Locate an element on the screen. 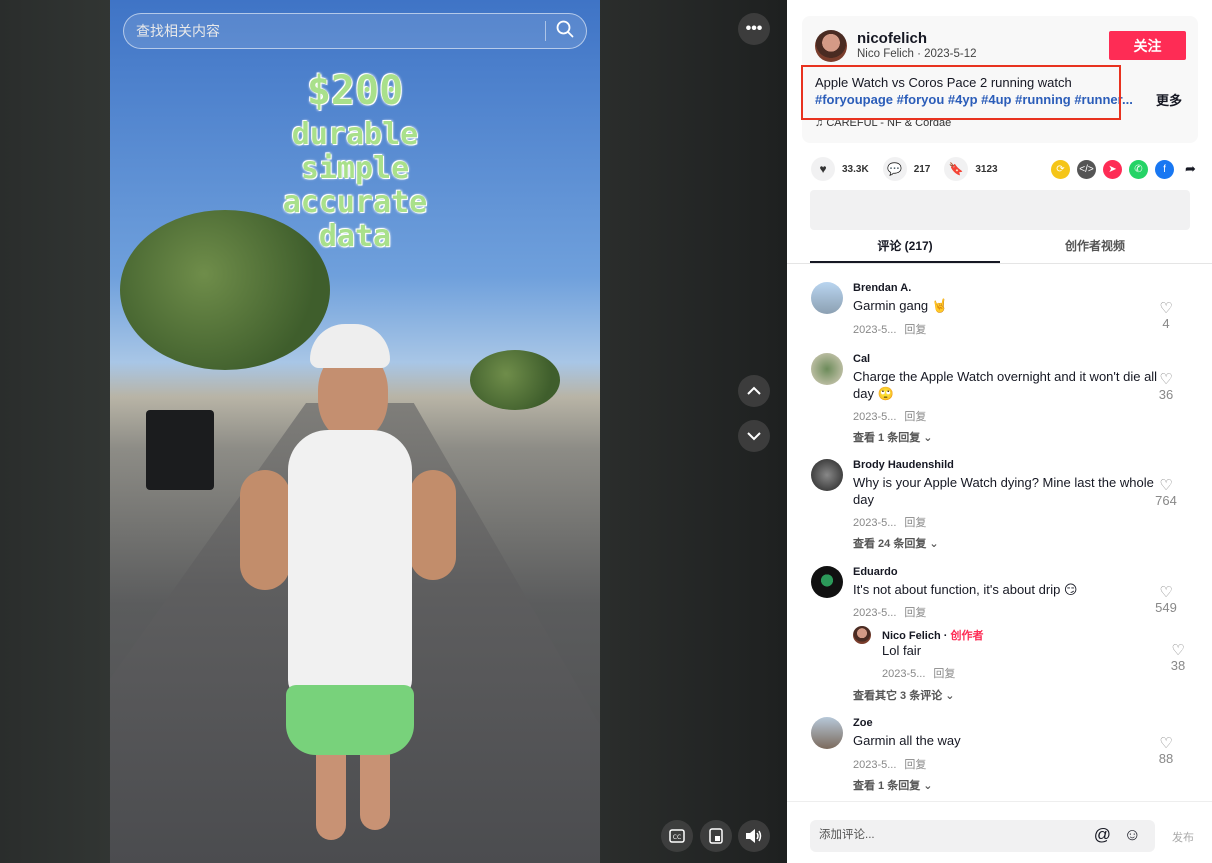 This screenshot has width=1212, height=863. divider is located at coordinates (999, 263).